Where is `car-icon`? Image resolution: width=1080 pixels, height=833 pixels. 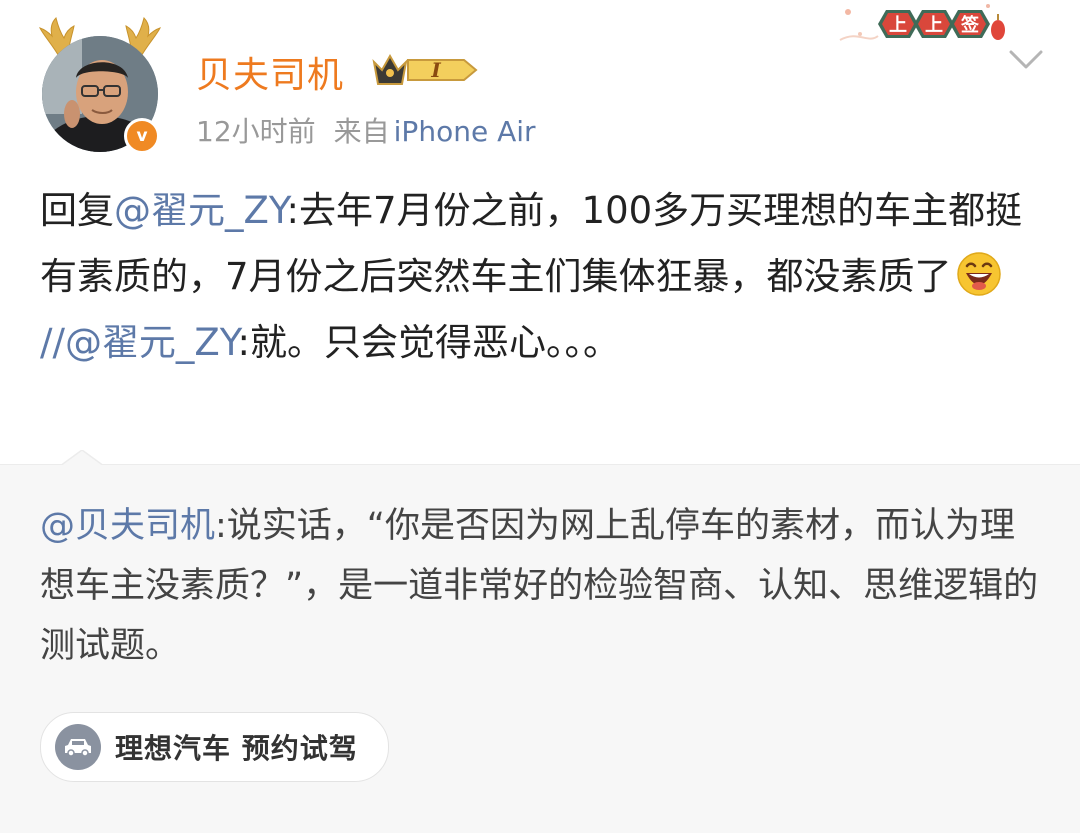
car-icon is located at coordinates (78, 747).